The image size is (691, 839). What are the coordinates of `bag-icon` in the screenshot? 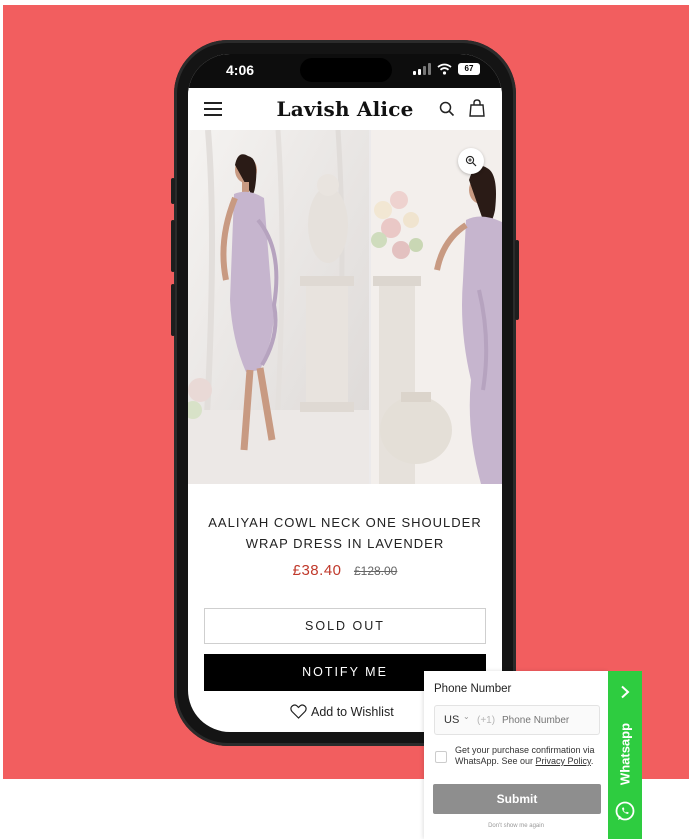 It's located at (477, 108).